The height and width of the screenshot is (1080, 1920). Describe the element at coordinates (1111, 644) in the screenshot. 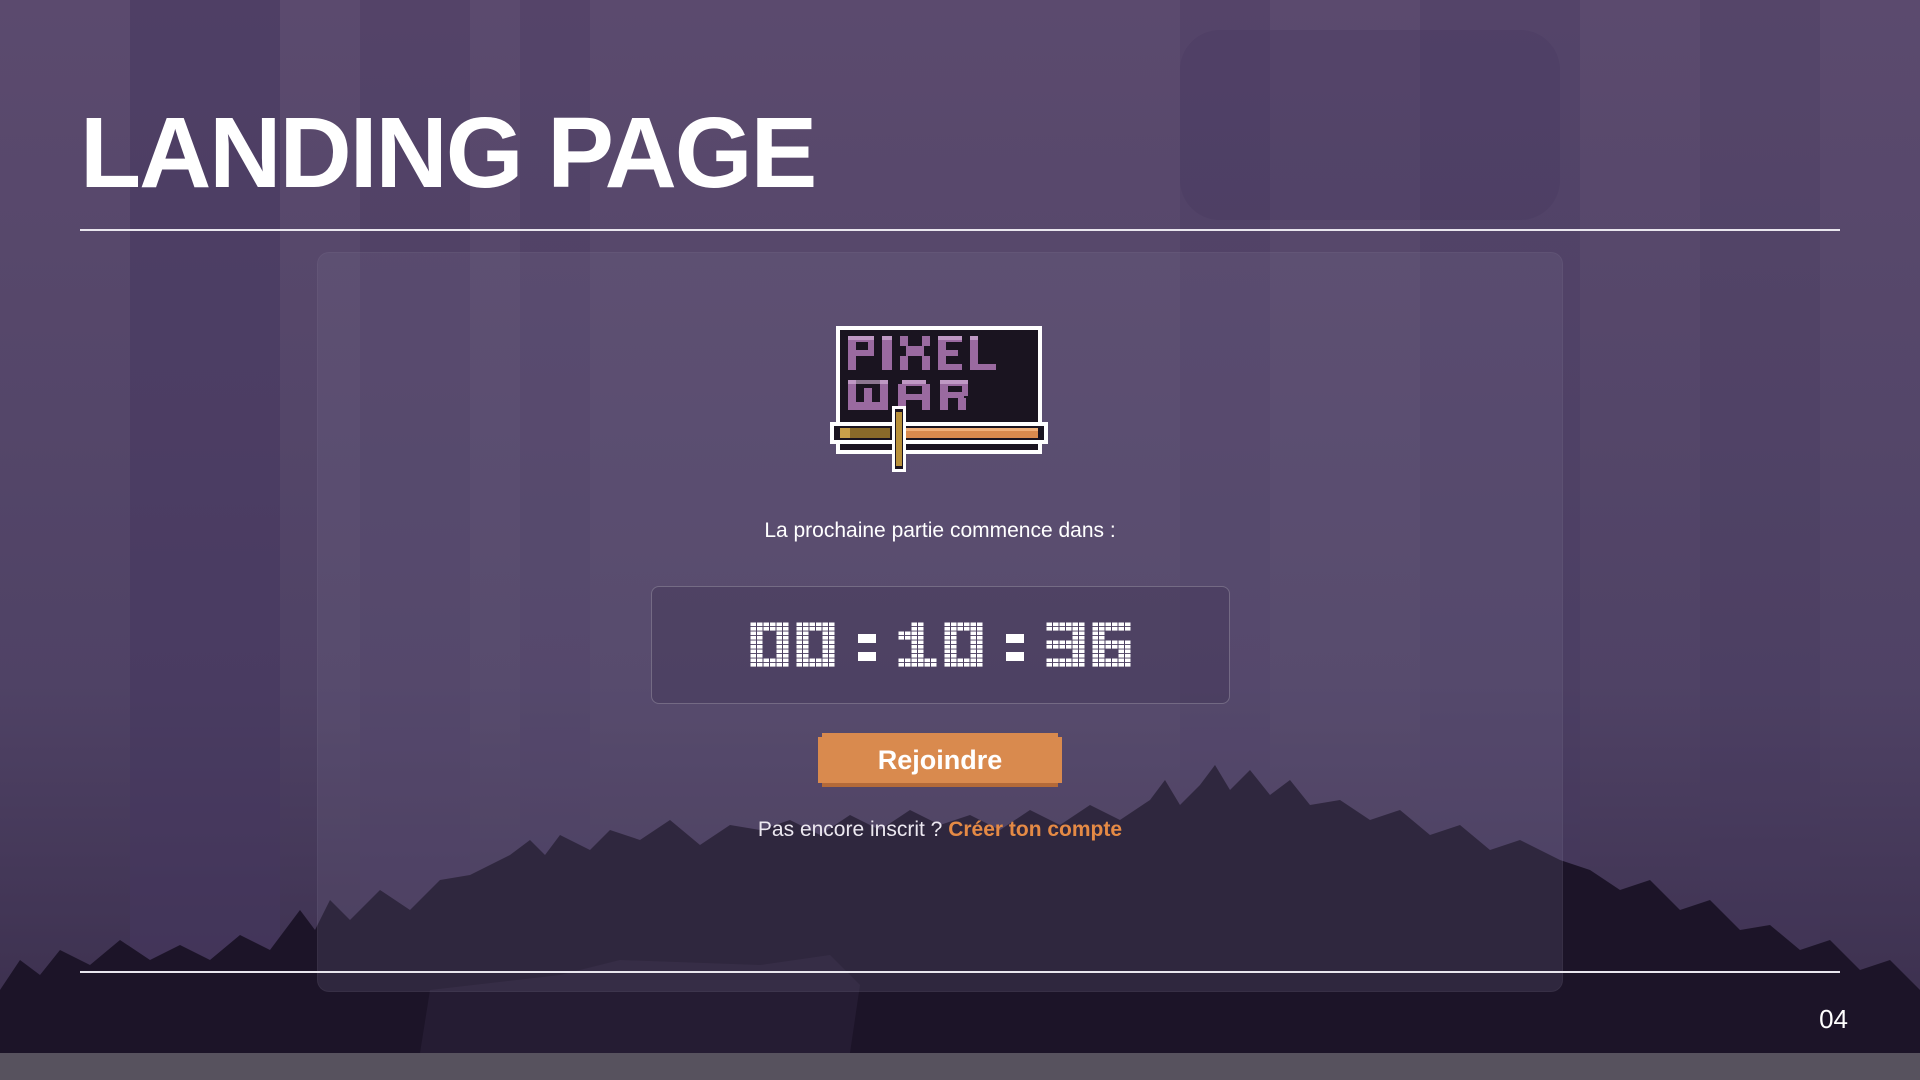

I see `countdown-digit: 6` at that location.